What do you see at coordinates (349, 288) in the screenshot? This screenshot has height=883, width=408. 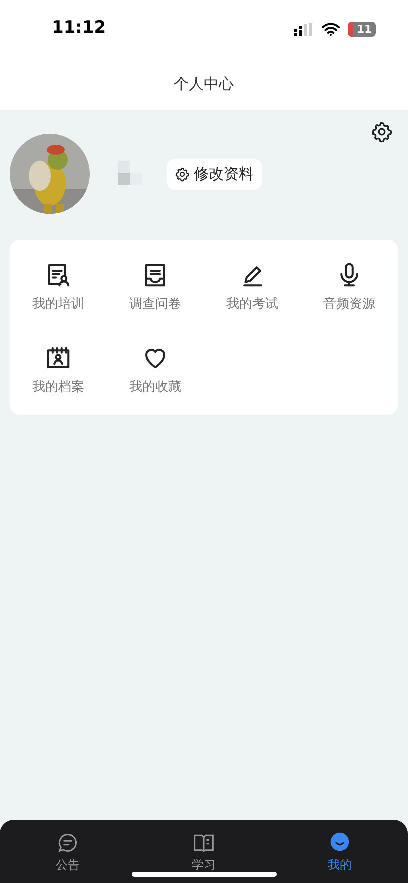 I see `menu-item: 音频资源` at bounding box center [349, 288].